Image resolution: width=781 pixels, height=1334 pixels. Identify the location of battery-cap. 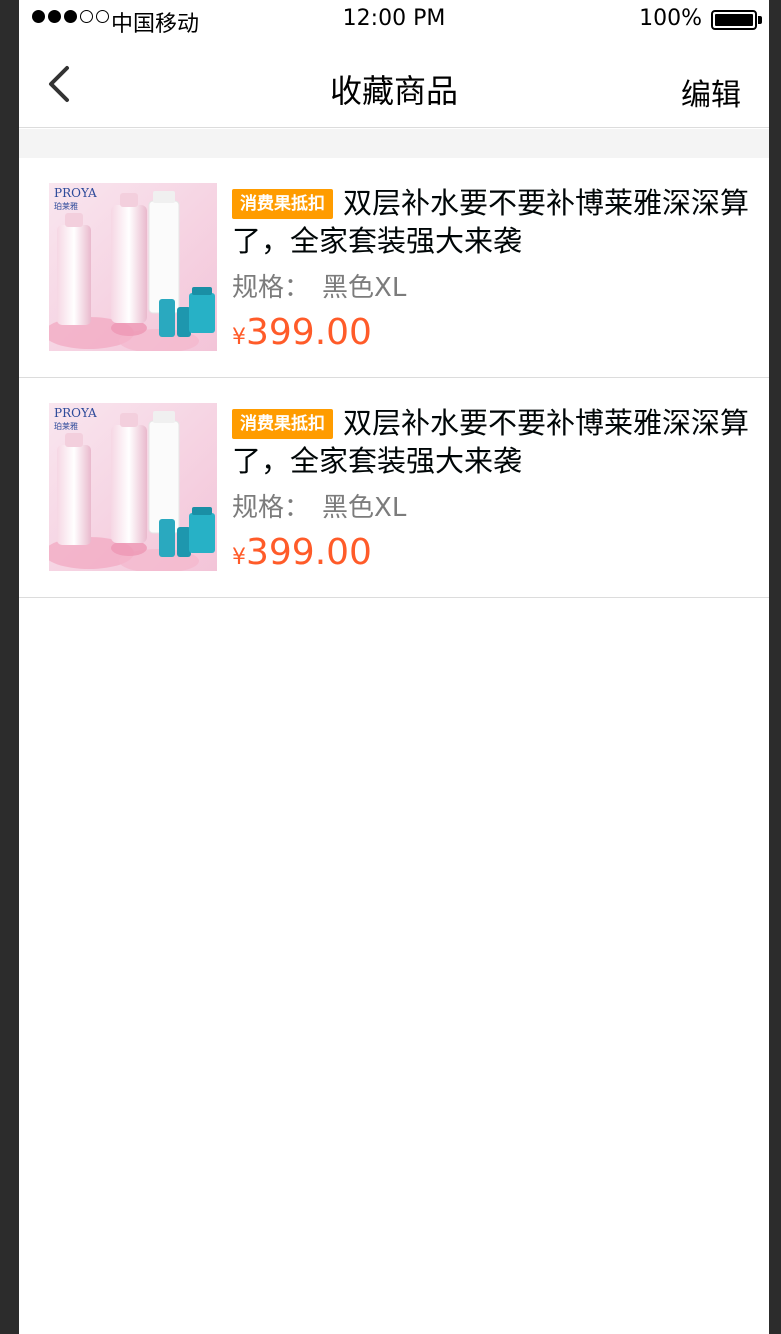
(760, 20).